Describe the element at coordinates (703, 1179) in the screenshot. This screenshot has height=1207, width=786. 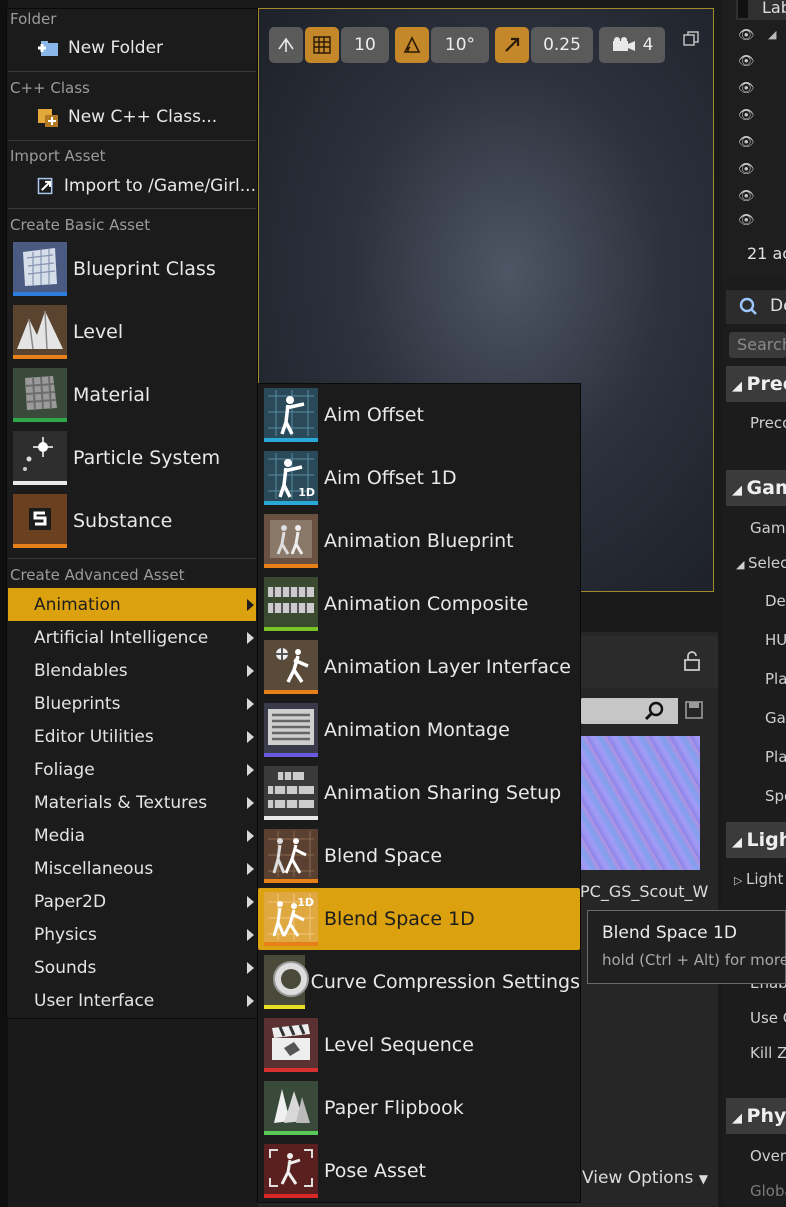
I see `dropdown-caret-icon: ▼` at that location.